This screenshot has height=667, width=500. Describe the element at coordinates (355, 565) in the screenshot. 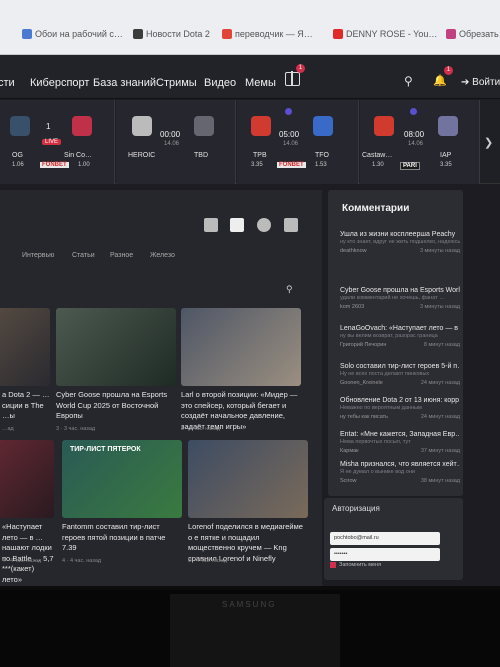

I see `remember-me-checkbox: Запомнить меня` at that location.